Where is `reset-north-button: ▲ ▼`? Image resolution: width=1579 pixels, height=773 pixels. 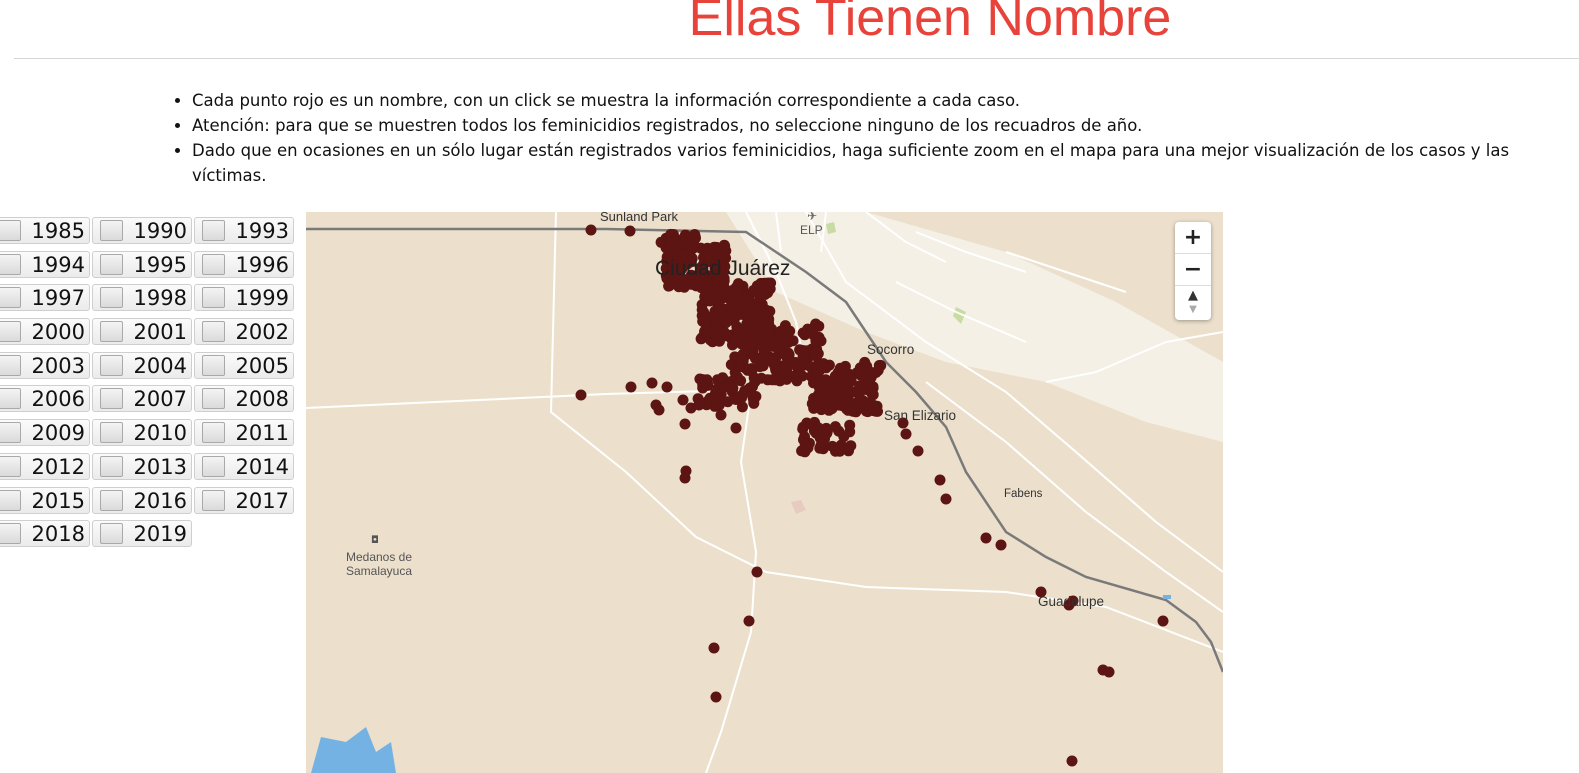 reset-north-button: ▲ ▼ is located at coordinates (1193, 302).